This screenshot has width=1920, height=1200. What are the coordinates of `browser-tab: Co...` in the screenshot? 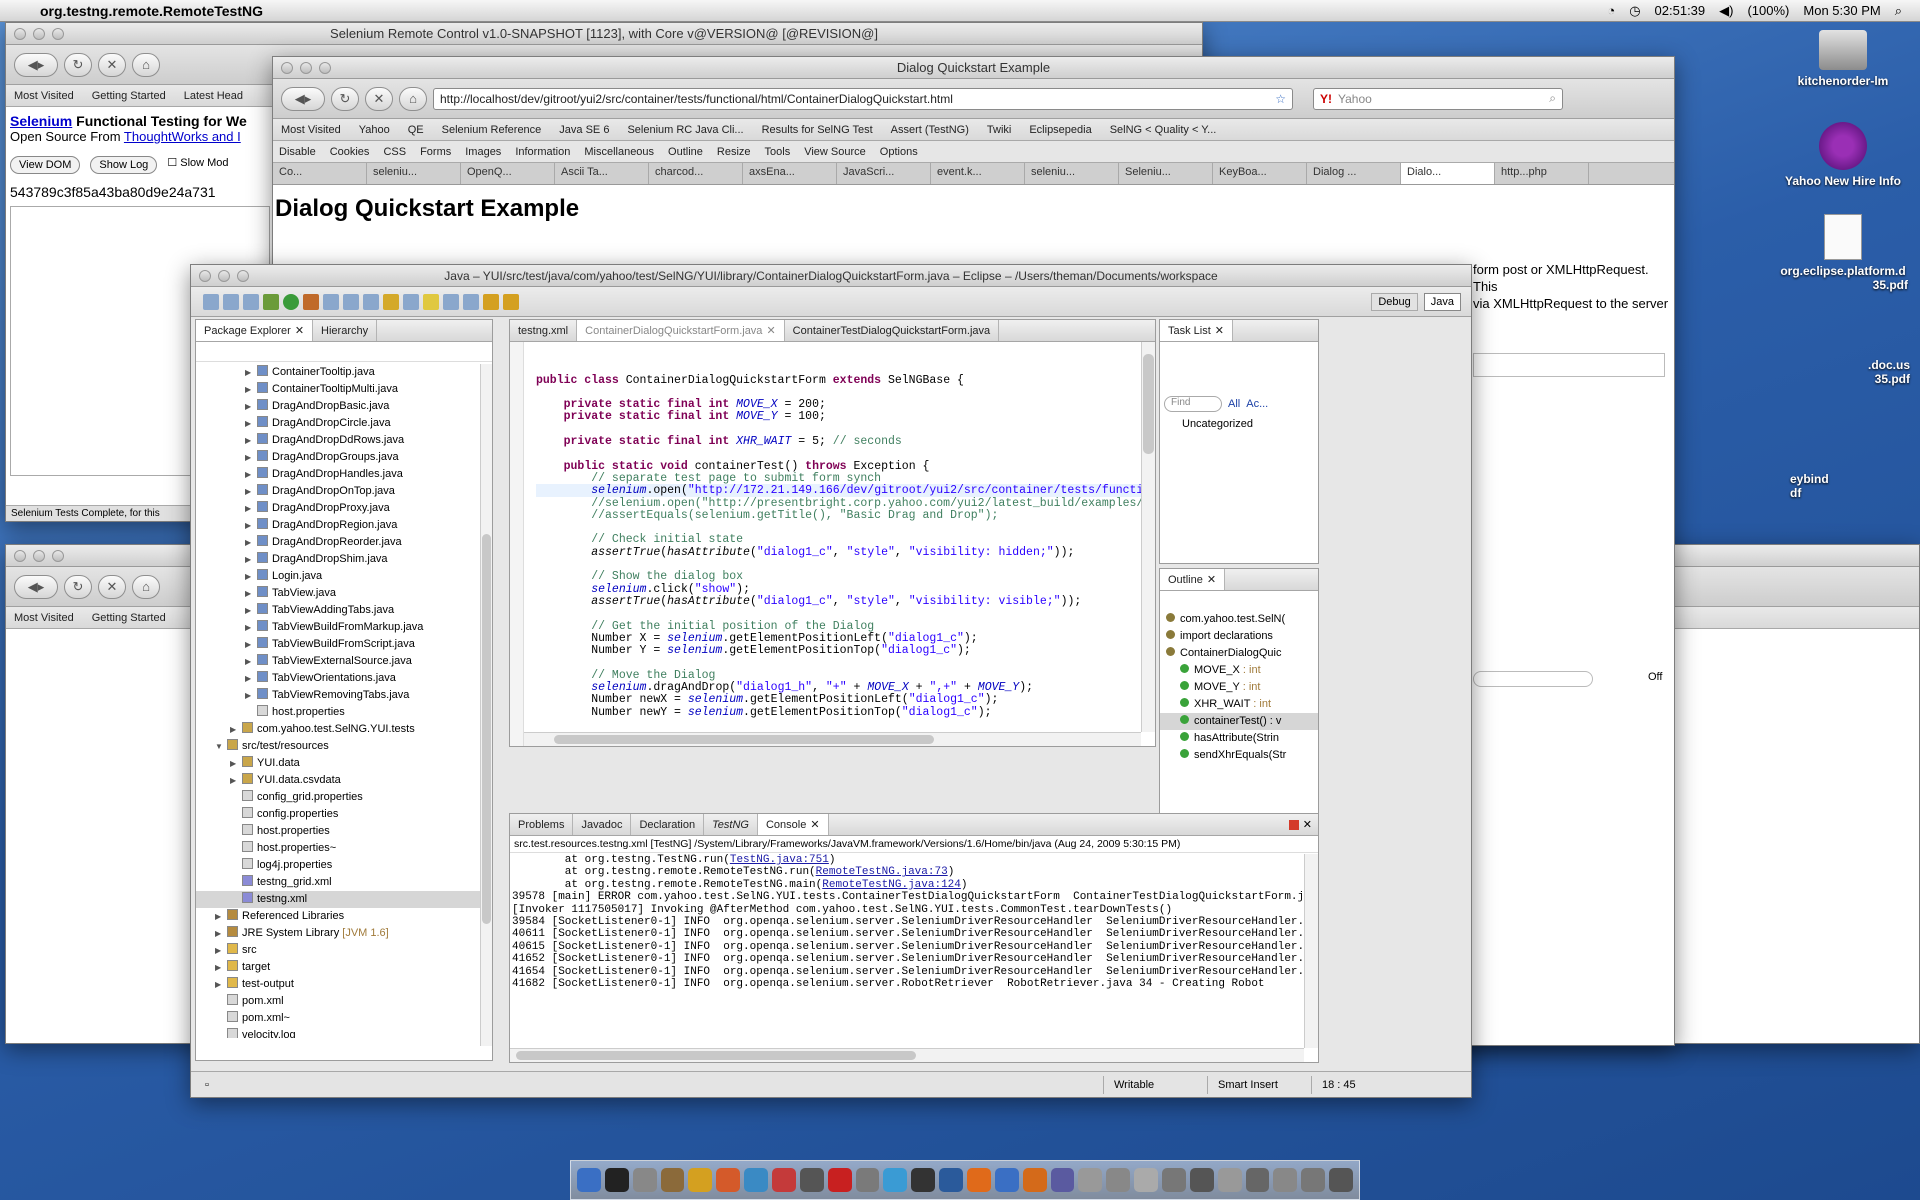 It's located at (320, 173).